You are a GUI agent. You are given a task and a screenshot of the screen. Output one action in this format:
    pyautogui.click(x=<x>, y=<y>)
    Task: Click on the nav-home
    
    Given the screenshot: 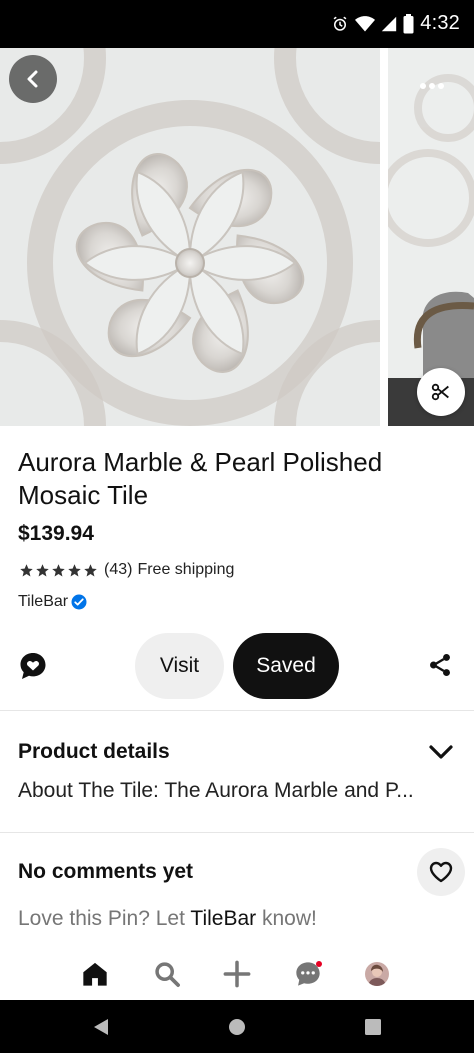 What is the action you would take?
    pyautogui.click(x=95, y=974)
    